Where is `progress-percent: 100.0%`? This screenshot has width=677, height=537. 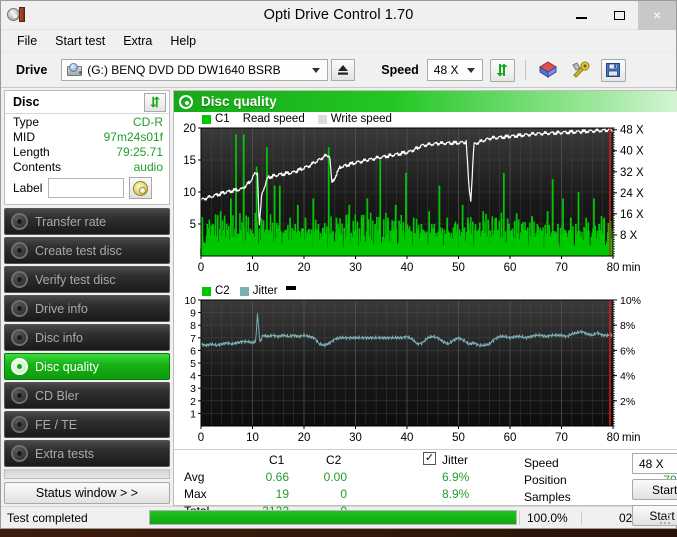 progress-percent: 100.0% is located at coordinates (550, 517).